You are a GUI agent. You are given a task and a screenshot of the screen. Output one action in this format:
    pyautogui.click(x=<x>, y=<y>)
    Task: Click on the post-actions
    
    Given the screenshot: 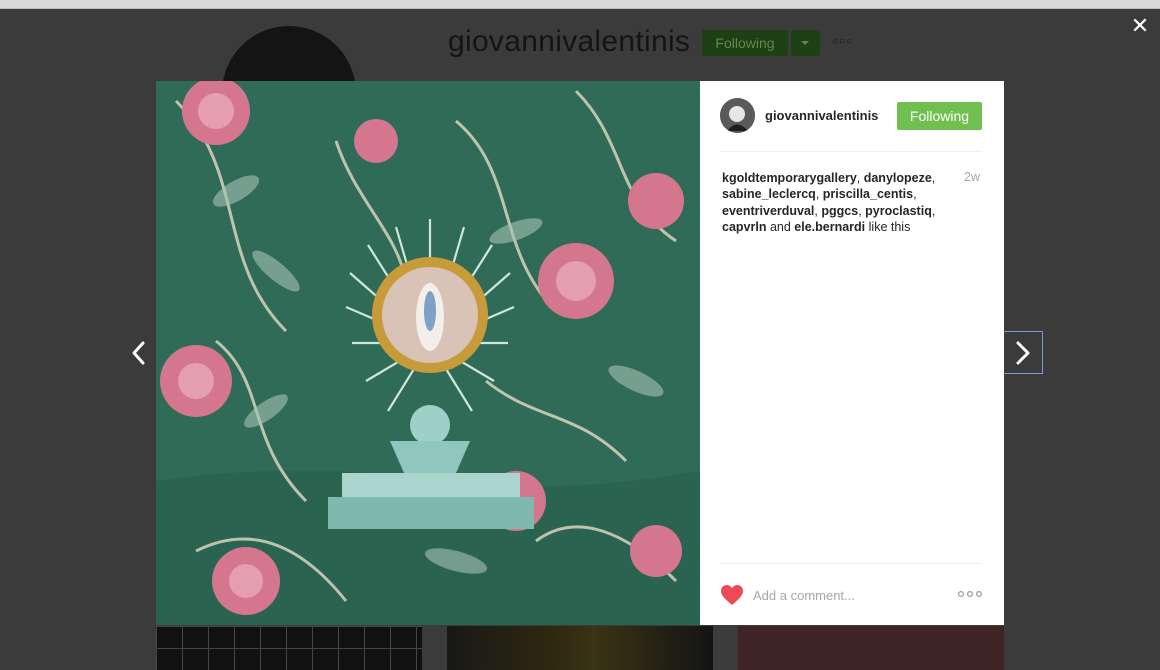 What is the action you would take?
    pyautogui.click(x=851, y=594)
    